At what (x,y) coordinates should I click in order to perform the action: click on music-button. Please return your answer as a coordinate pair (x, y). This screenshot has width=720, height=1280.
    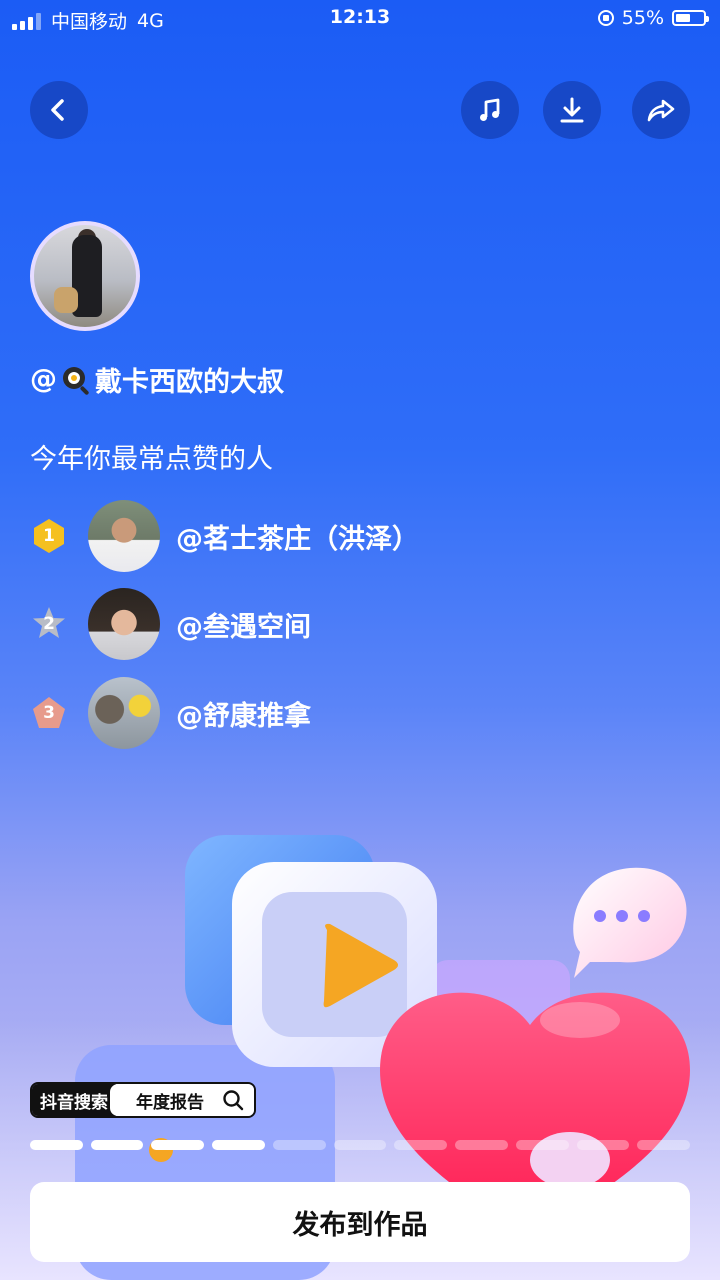
    Looking at the image, I should click on (490, 110).